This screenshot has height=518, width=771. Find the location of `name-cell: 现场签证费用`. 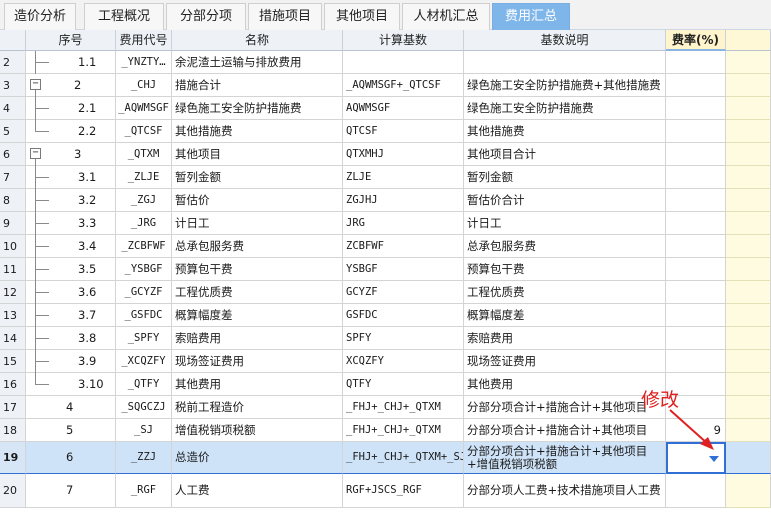

name-cell: 现场签证费用 is located at coordinates (257, 361).